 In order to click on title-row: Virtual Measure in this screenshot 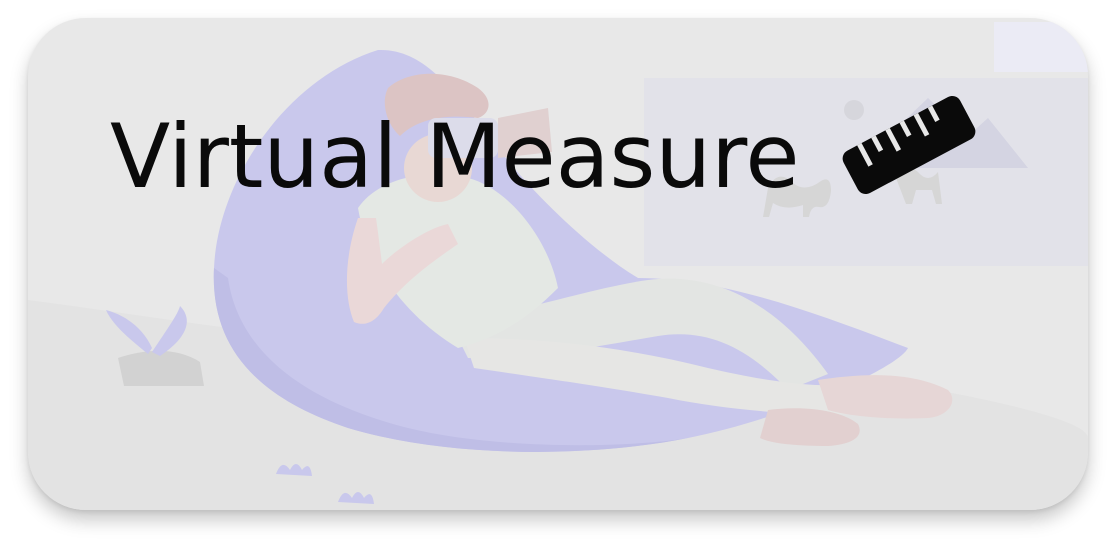, I will do `click(455, 157)`.